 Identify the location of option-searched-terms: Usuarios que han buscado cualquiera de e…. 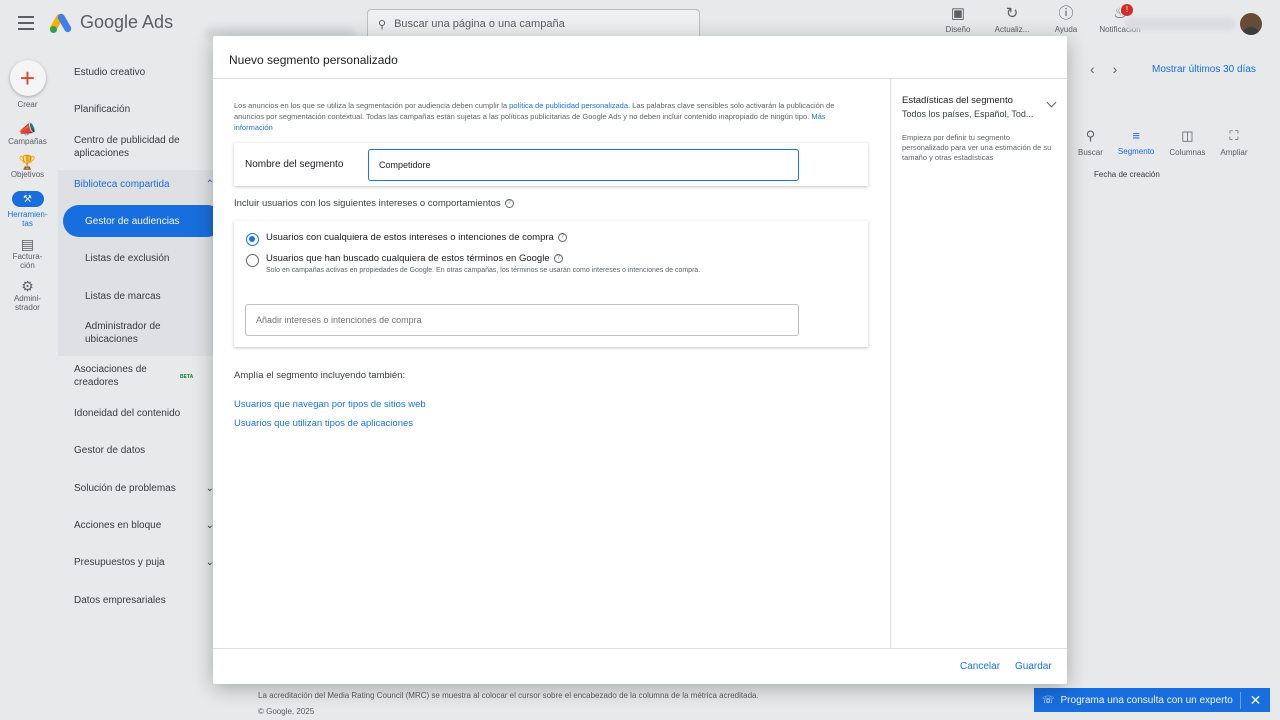
(473, 263).